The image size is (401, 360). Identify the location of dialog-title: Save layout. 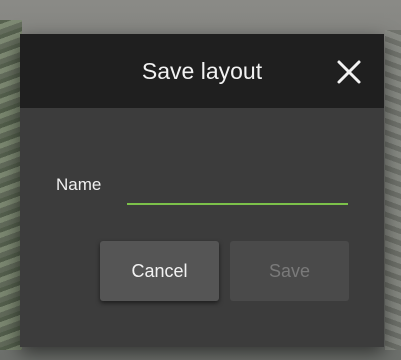
(202, 71).